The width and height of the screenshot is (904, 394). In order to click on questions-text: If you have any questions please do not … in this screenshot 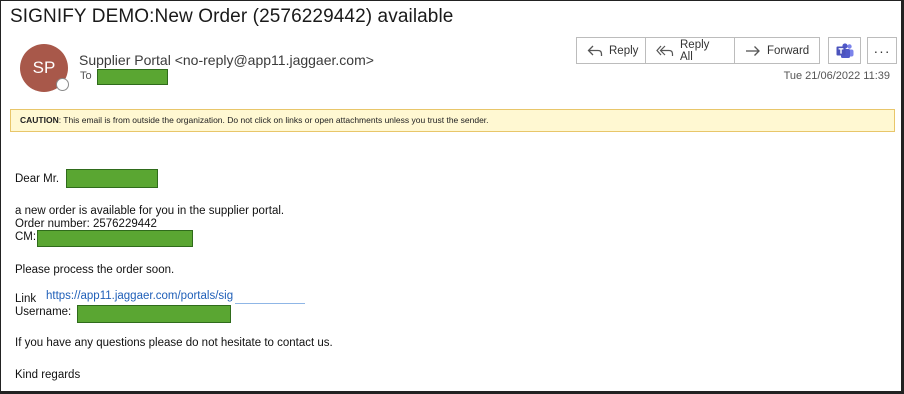, I will do `click(174, 343)`.